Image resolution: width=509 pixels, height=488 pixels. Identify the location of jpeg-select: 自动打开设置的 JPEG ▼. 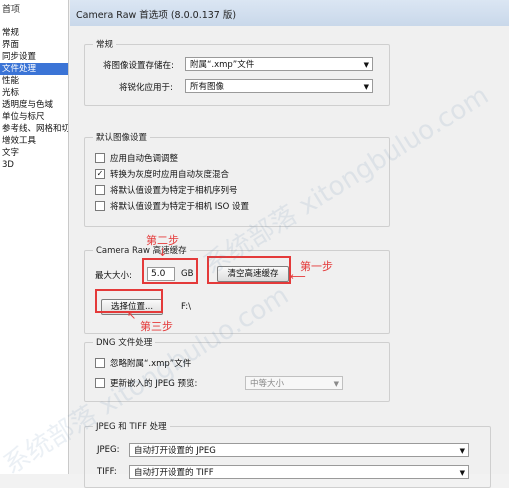
(299, 450).